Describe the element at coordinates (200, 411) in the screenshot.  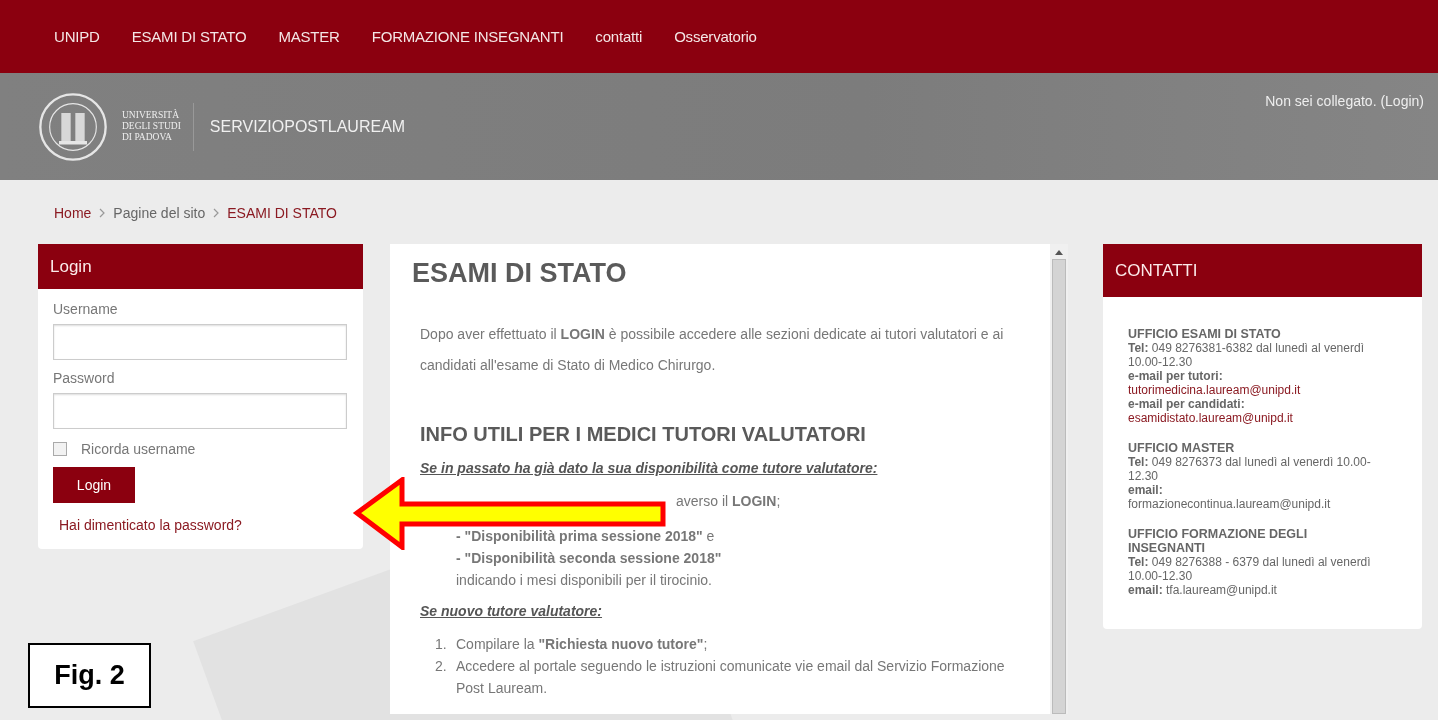
I see `password-field` at that location.